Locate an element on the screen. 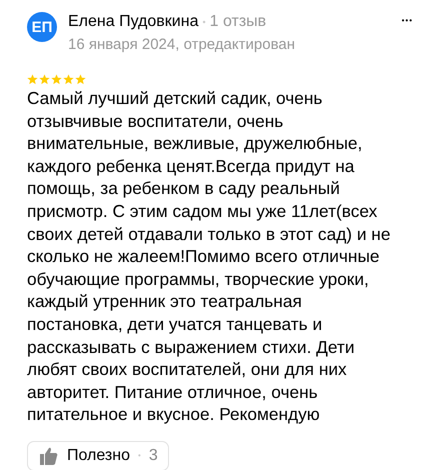 This screenshot has width=421, height=470. review-date: 16 января 2024, отредактирован is located at coordinates (181, 45).